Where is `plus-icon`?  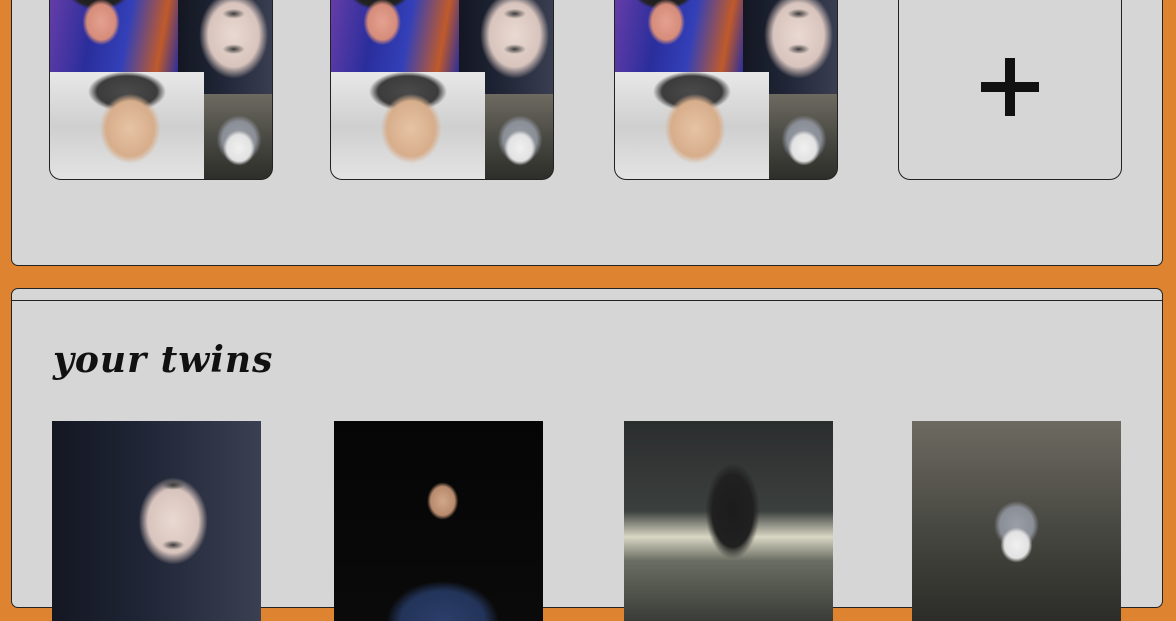 plus-icon is located at coordinates (1010, 86).